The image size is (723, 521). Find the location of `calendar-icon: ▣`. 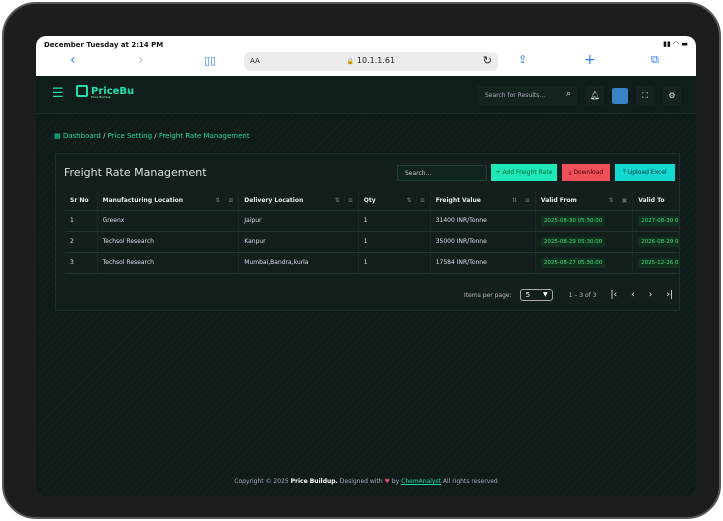

calendar-icon: ▣ is located at coordinates (625, 200).